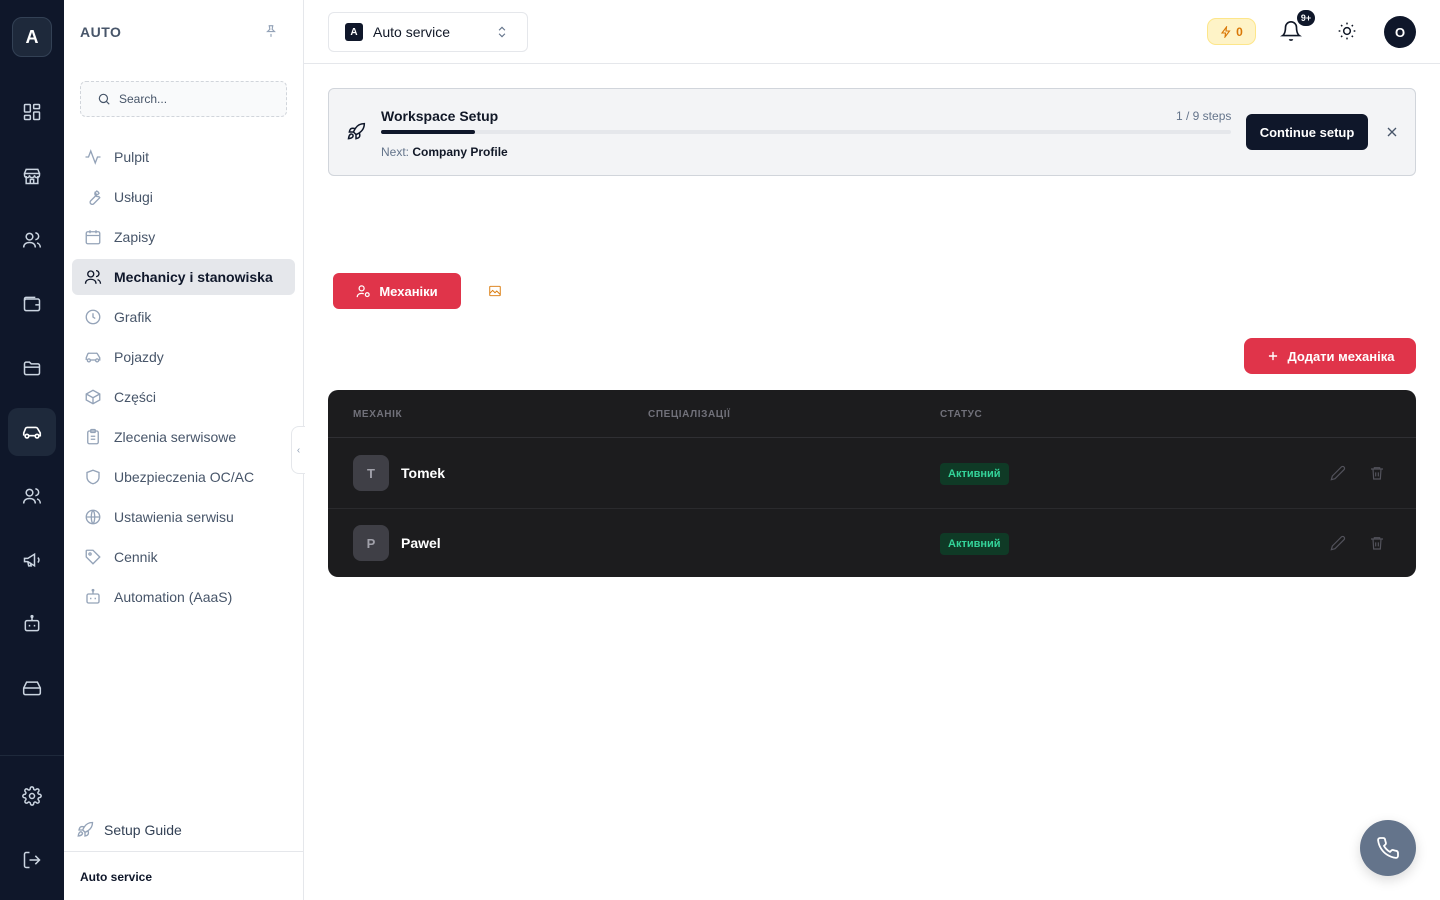  I want to click on rail-team-button, so click(32, 496).